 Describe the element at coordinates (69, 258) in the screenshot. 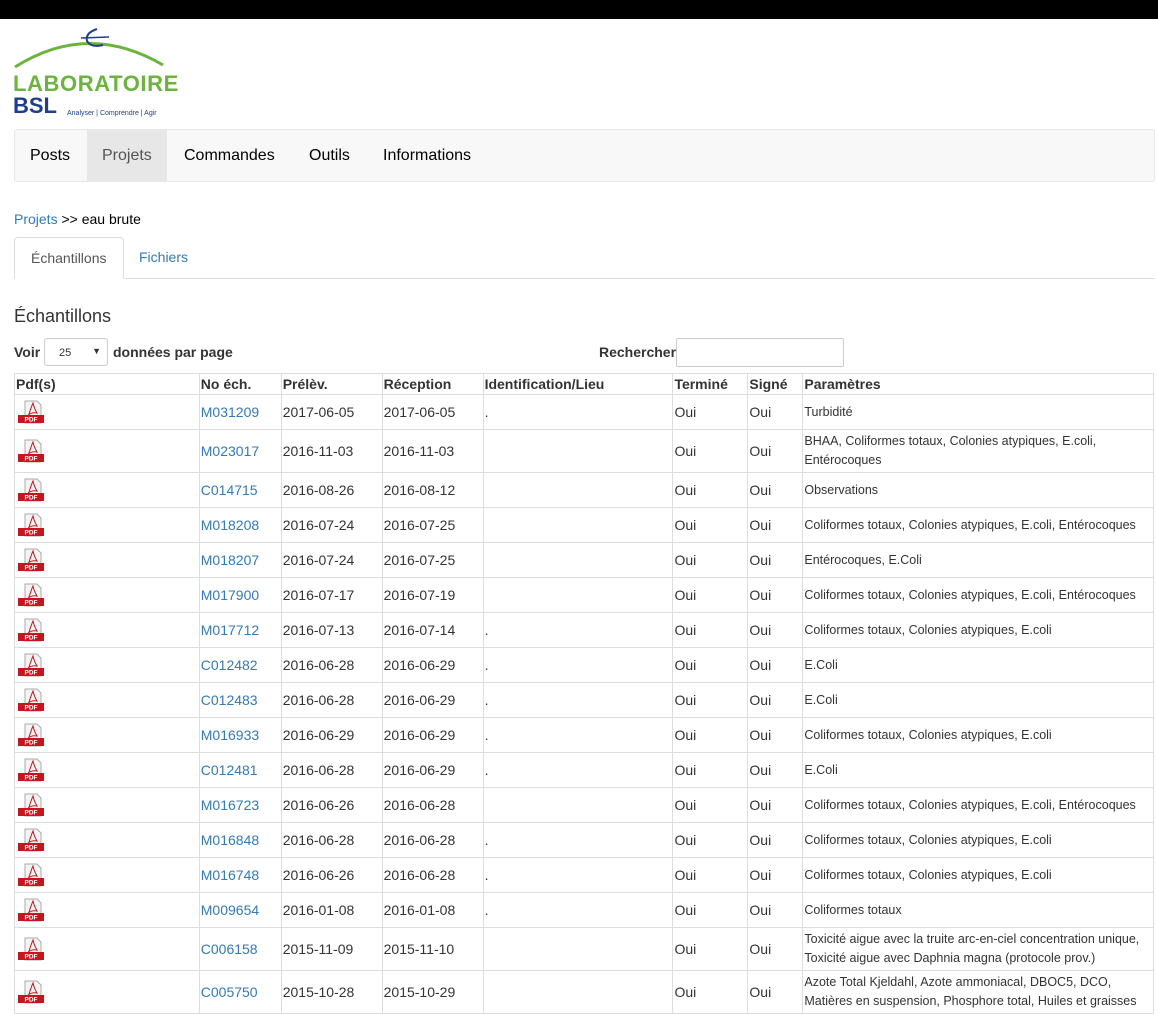

I see `tab-echantillons: Échantillons` at that location.